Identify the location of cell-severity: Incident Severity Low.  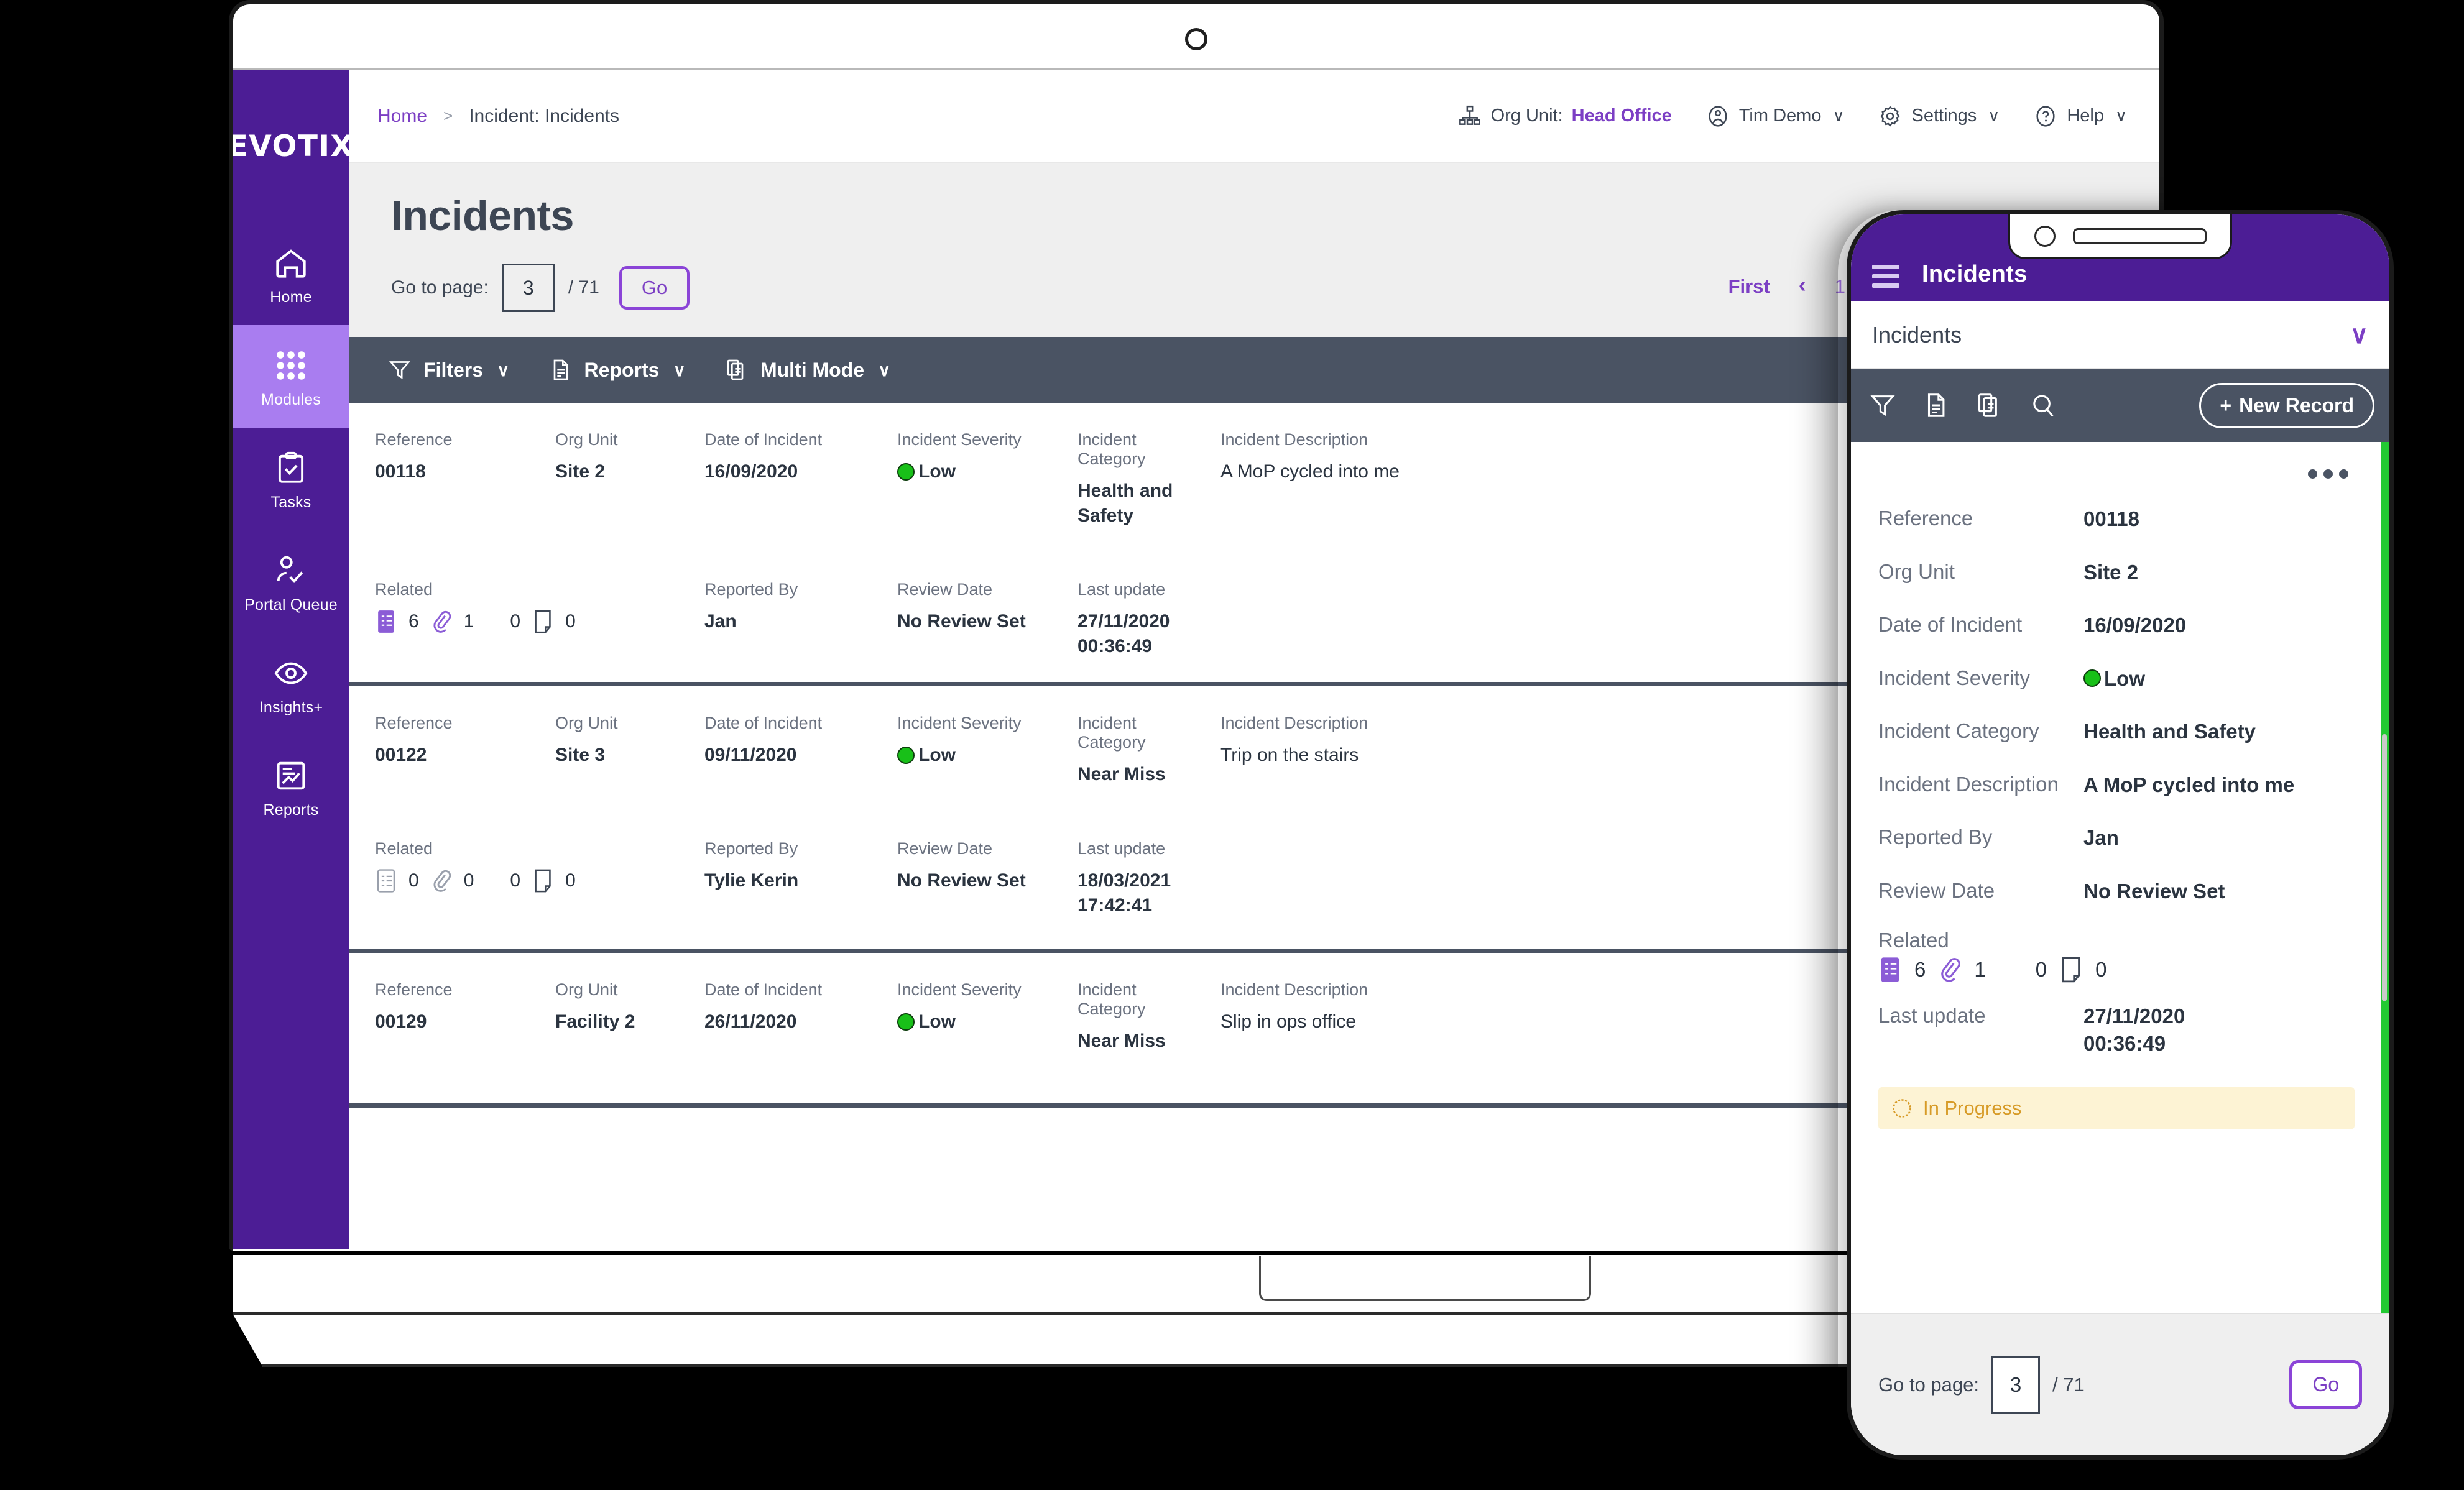
(987, 479).